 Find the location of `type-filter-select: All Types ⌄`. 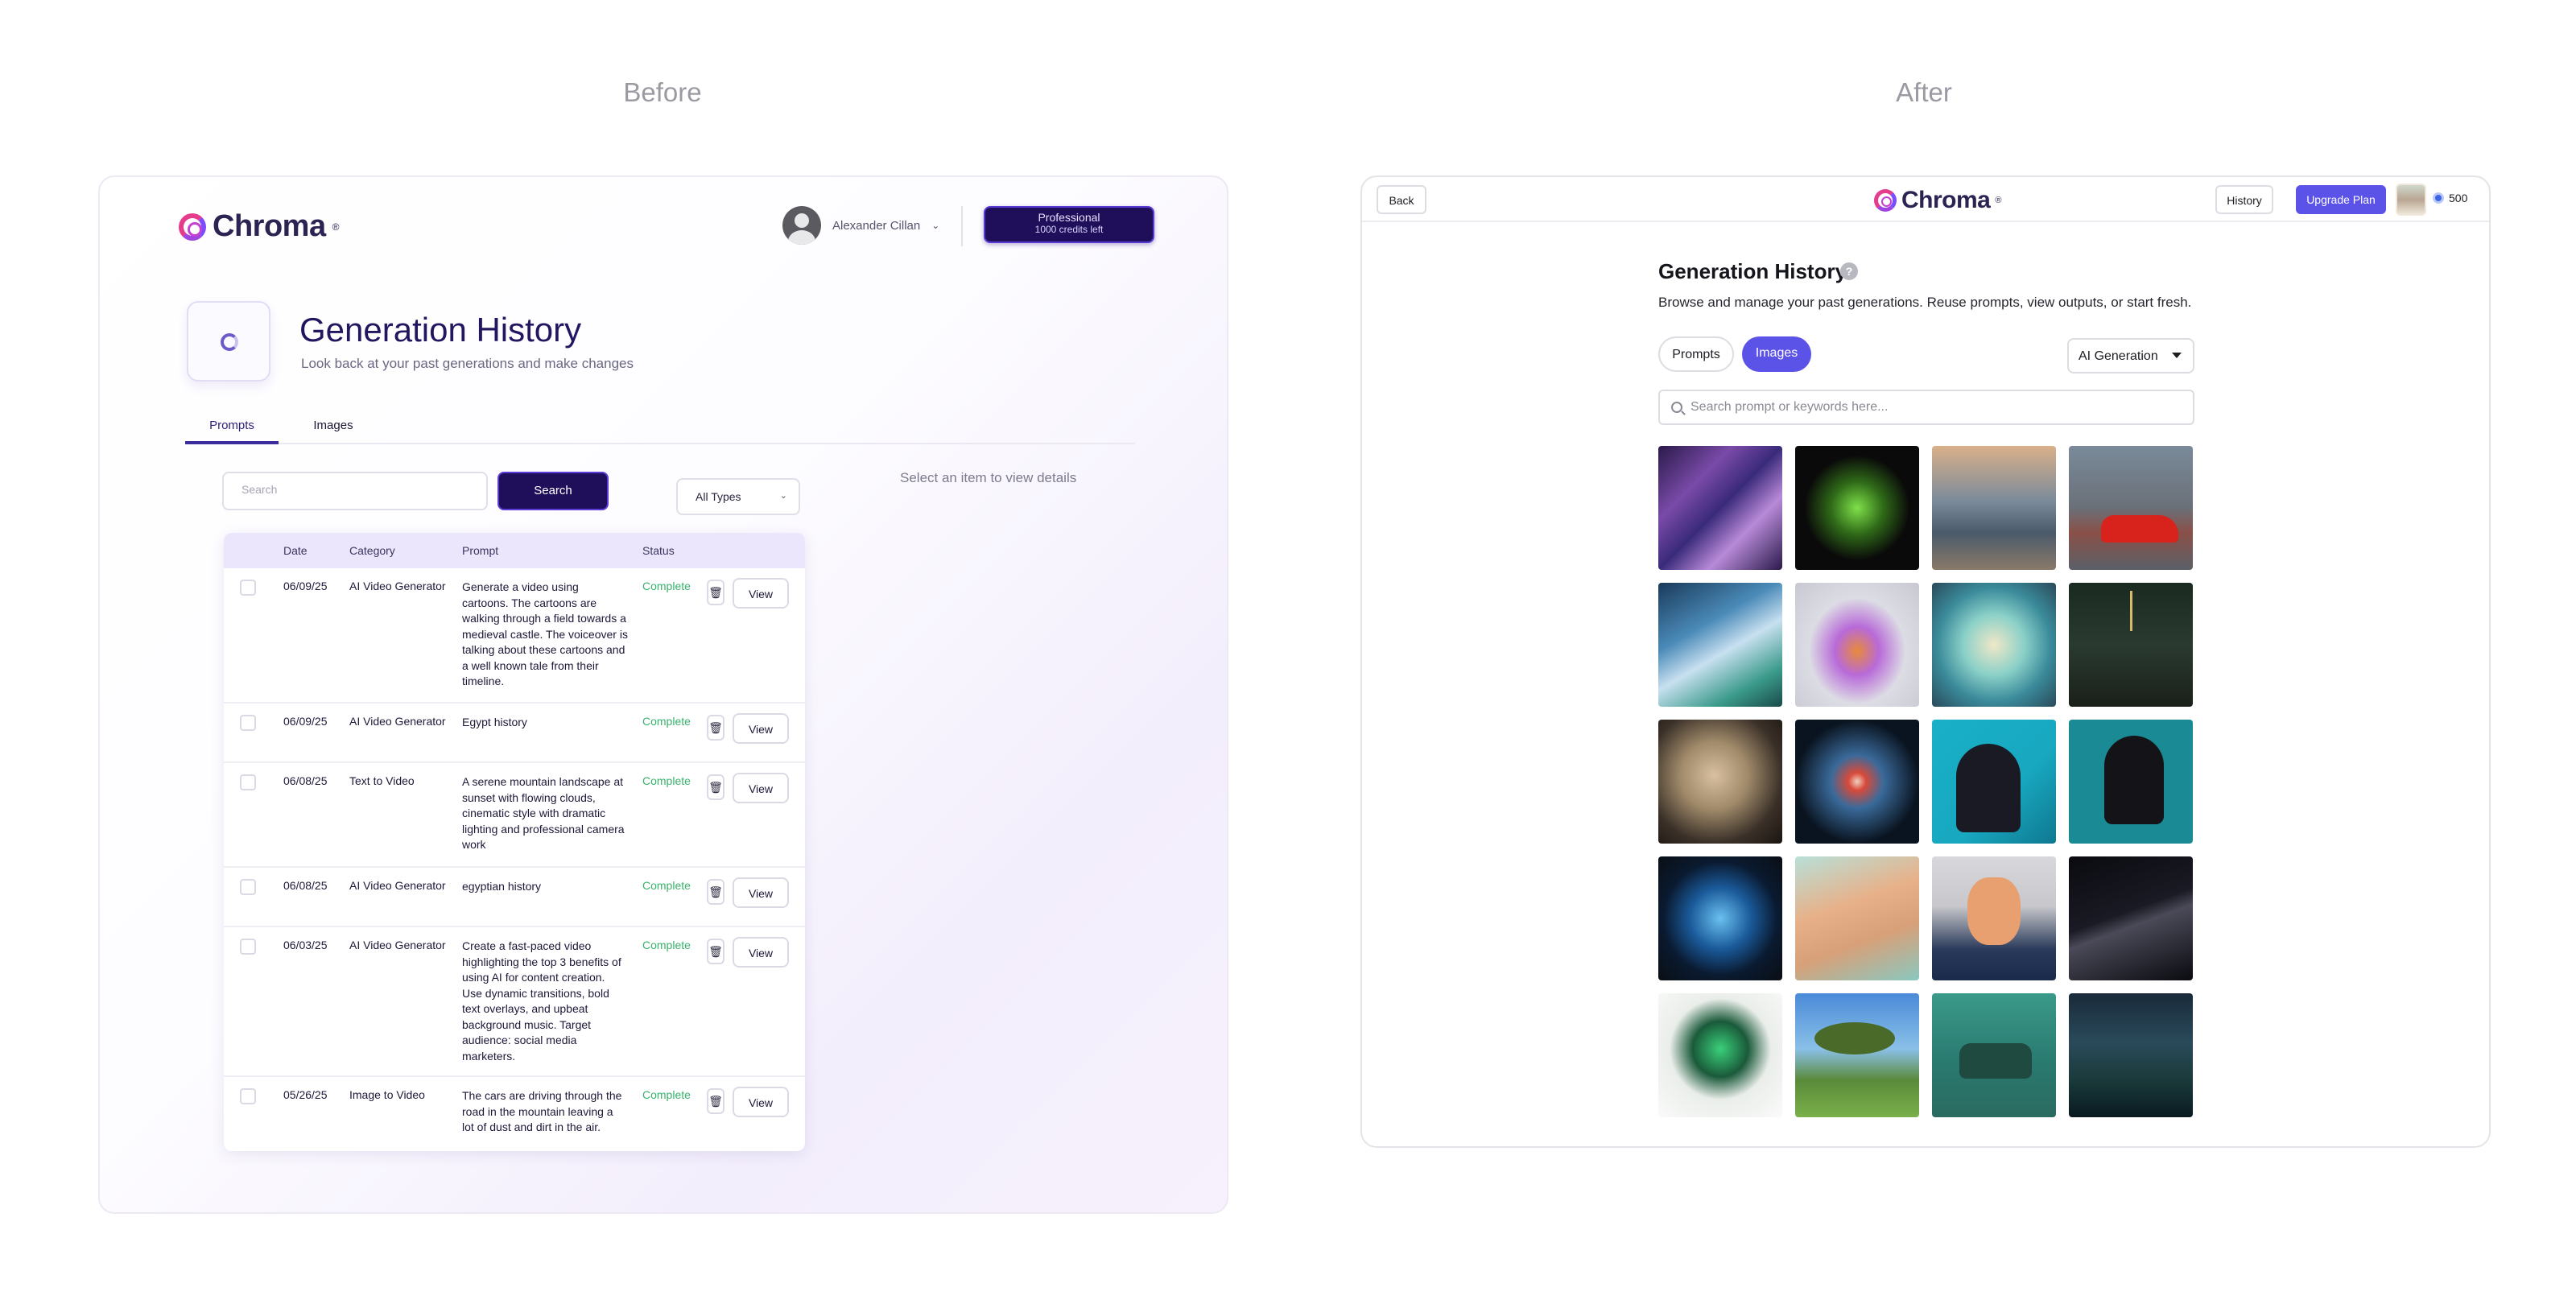

type-filter-select: All Types ⌄ is located at coordinates (738, 496).